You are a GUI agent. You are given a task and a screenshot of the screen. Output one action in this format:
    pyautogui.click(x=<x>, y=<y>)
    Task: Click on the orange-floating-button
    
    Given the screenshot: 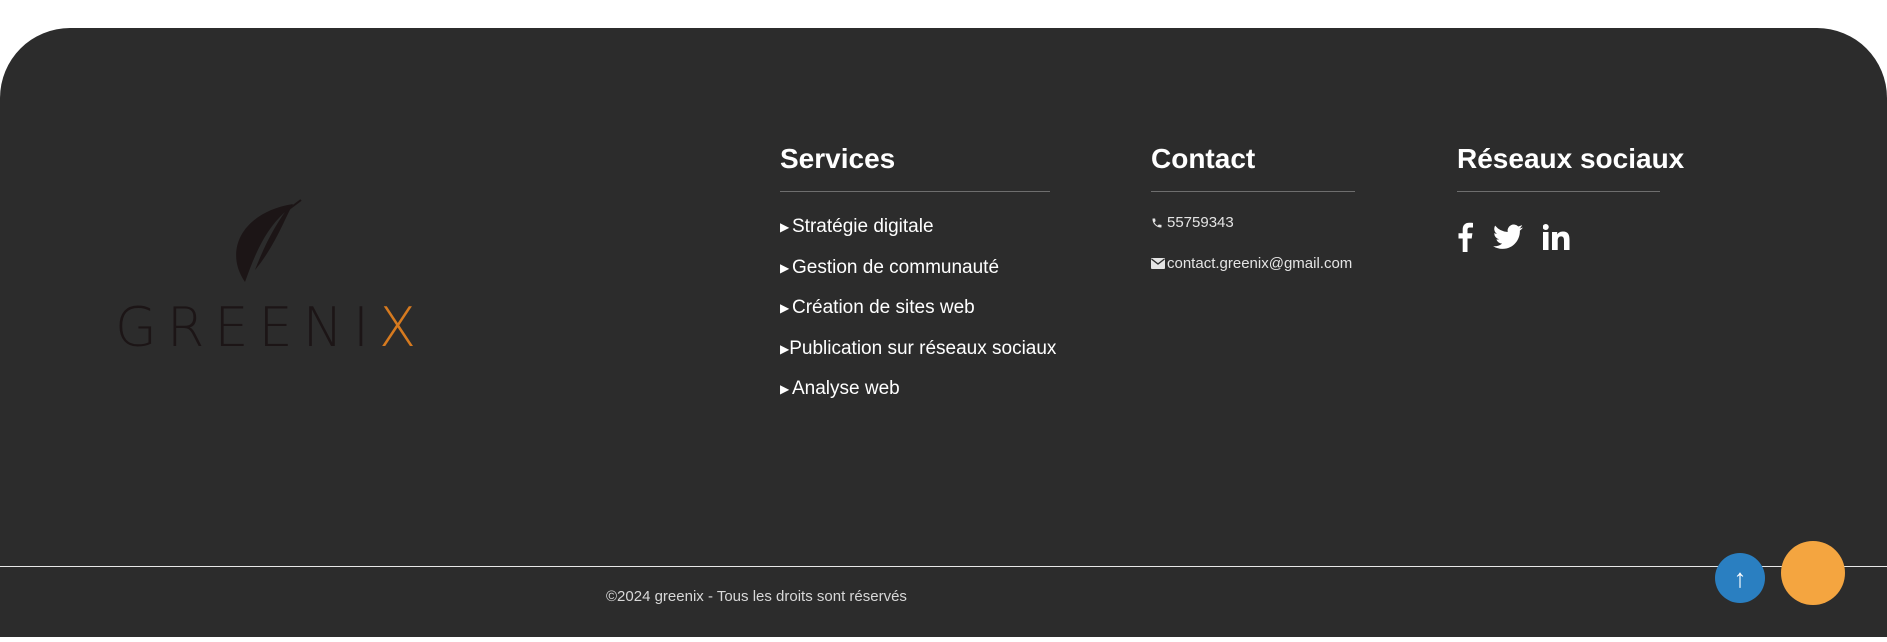 What is the action you would take?
    pyautogui.click(x=1813, y=573)
    